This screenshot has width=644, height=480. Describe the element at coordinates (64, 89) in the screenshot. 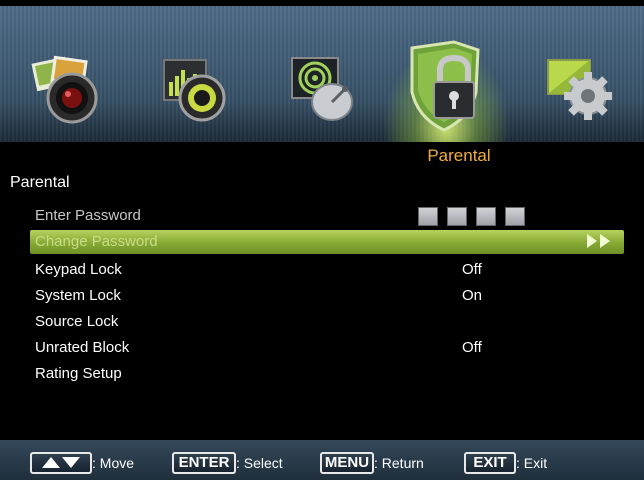

I see `camera-photos-icon` at that location.